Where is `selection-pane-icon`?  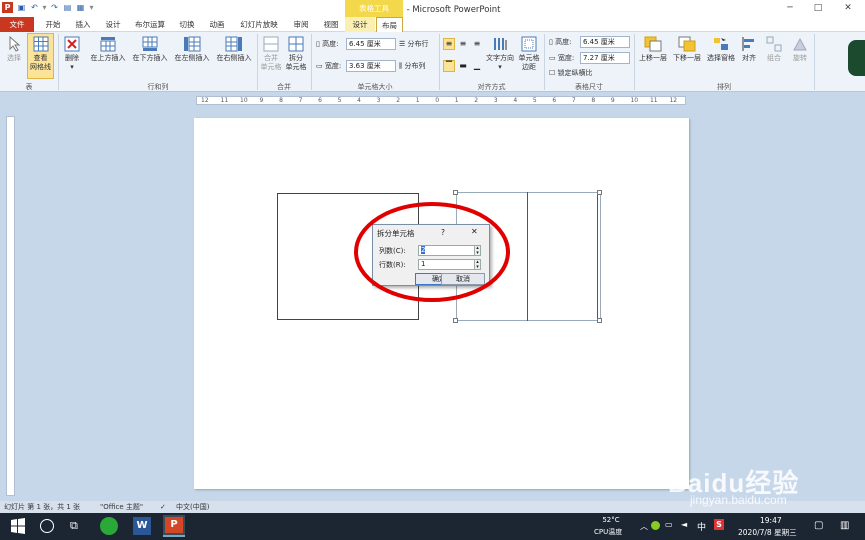
selection-pane-icon is located at coordinates (721, 44).